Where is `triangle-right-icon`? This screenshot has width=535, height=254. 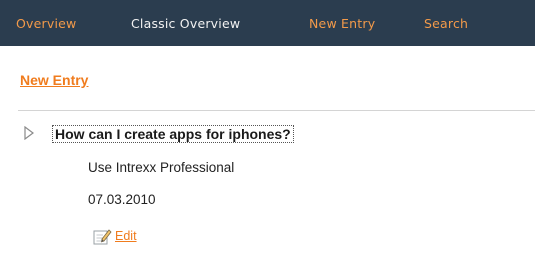 triangle-right-icon is located at coordinates (29, 133).